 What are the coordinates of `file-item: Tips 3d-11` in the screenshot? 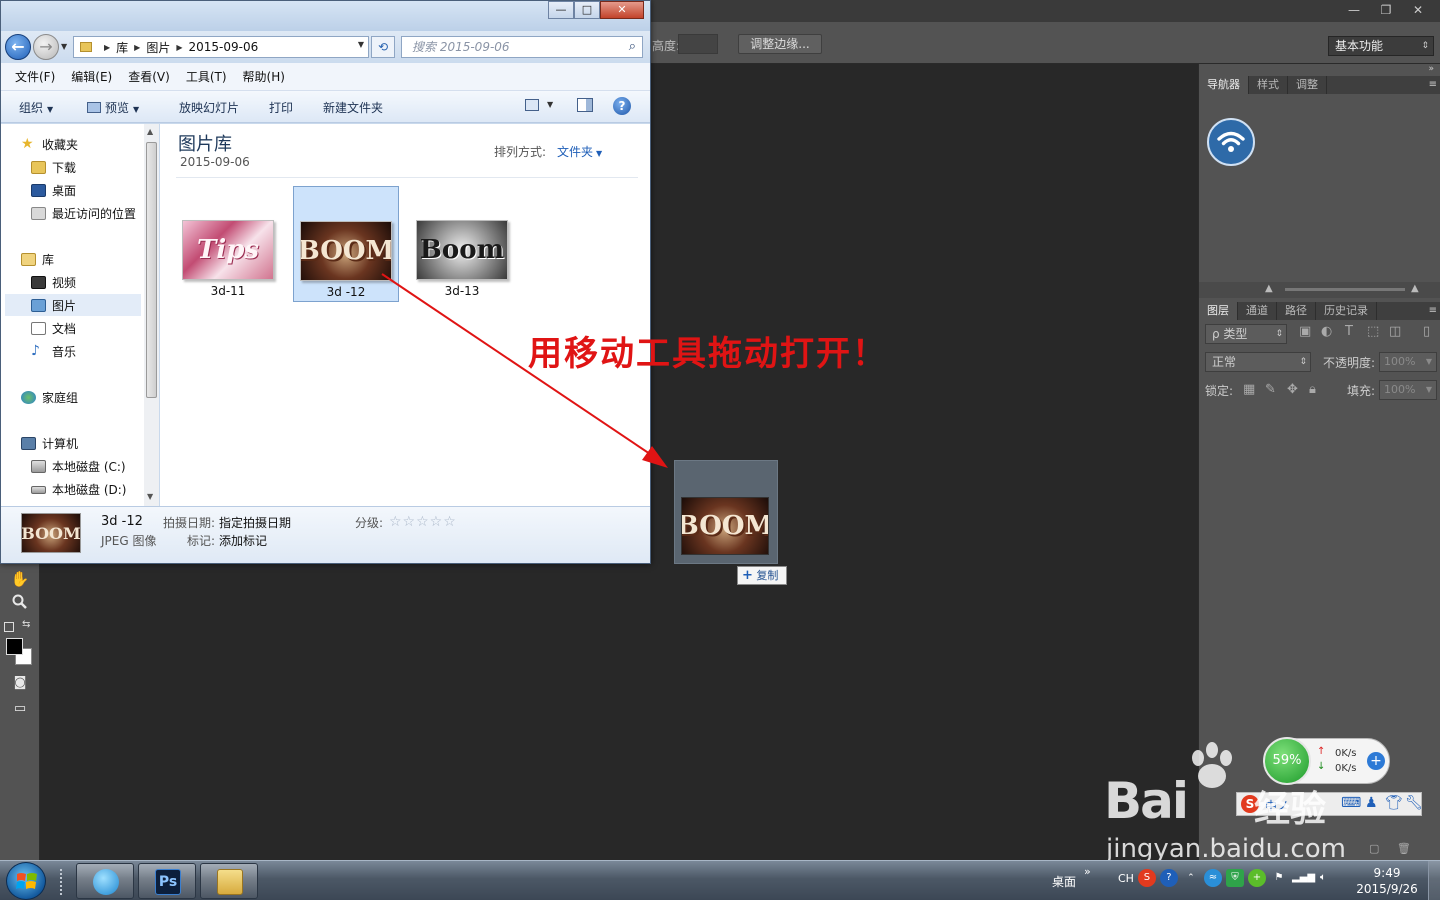 It's located at (229, 244).